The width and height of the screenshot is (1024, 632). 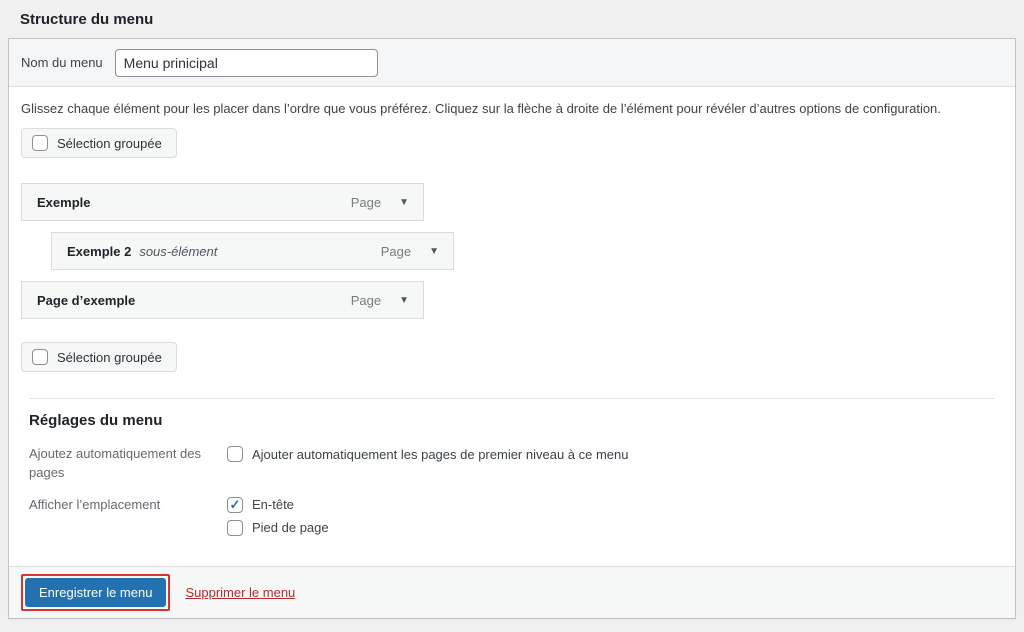 I want to click on unchecked-checkbox, so click(x=235, y=527).